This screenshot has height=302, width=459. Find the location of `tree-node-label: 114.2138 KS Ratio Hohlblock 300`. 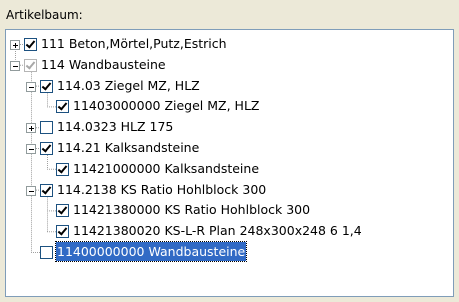

tree-node-label: 114.2138 KS Ratio Hohlblock 300 is located at coordinates (161, 189).